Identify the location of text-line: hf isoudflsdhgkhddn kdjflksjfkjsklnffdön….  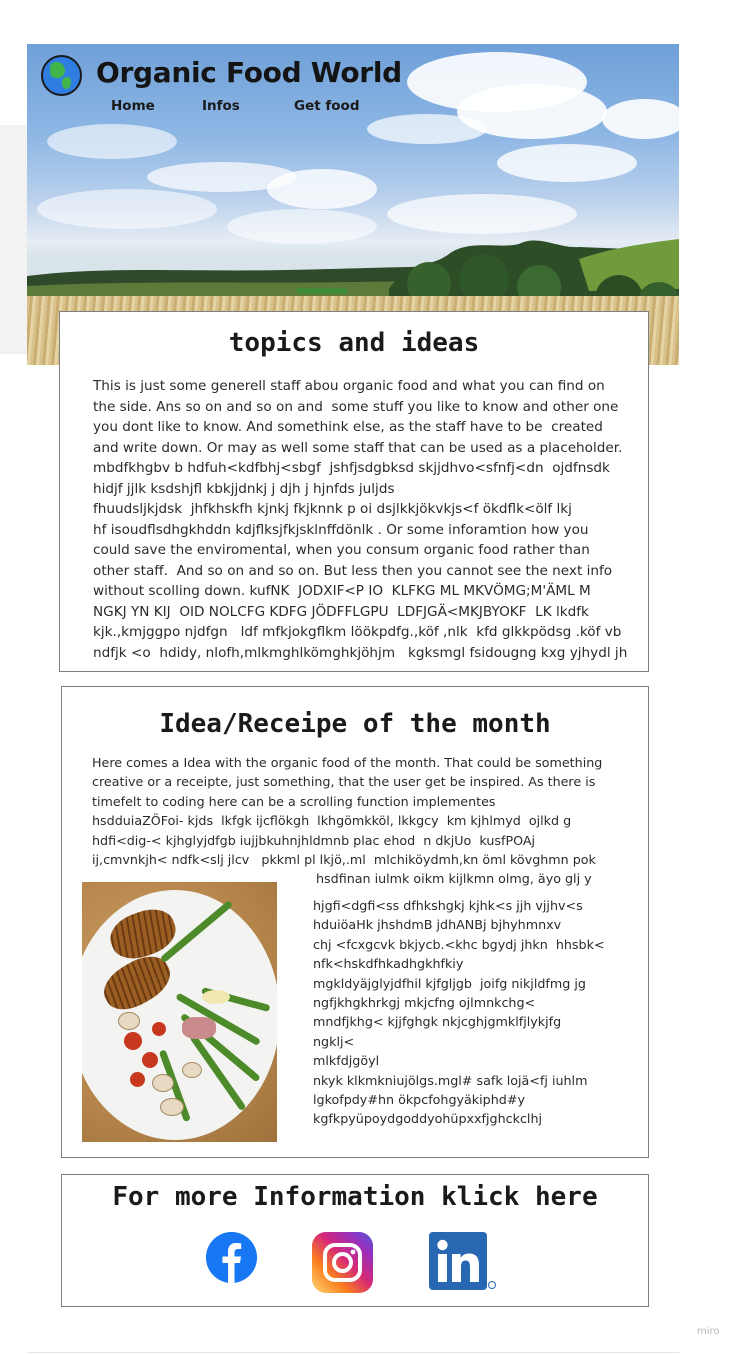
(341, 529).